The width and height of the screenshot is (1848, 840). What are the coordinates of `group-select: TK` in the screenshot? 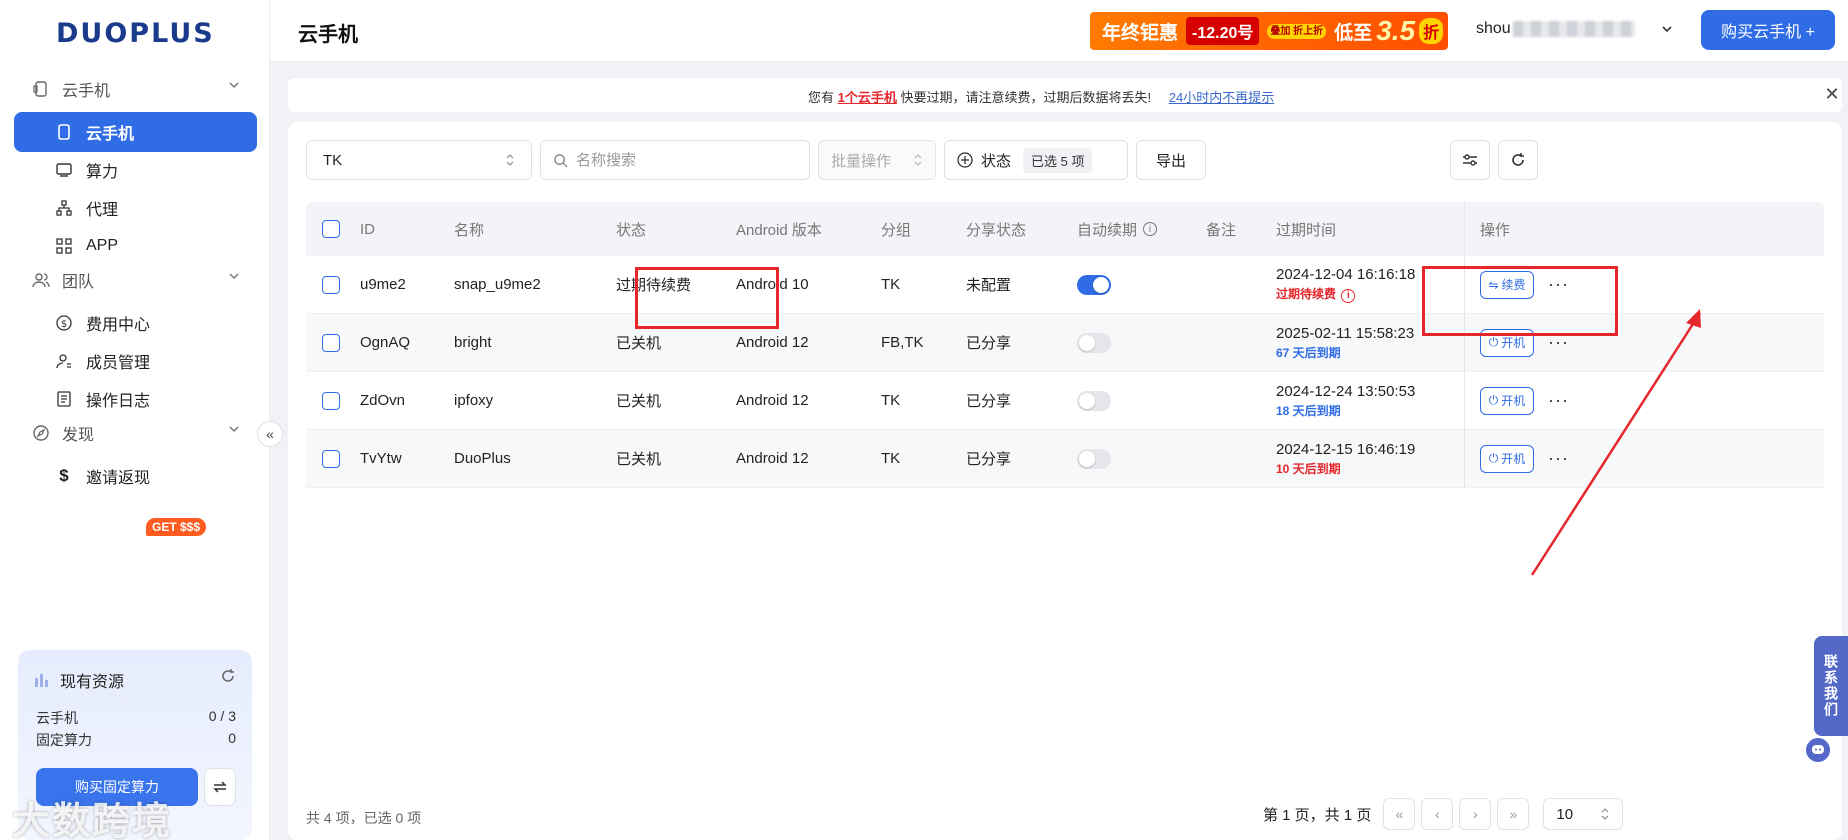 It's located at (419, 160).